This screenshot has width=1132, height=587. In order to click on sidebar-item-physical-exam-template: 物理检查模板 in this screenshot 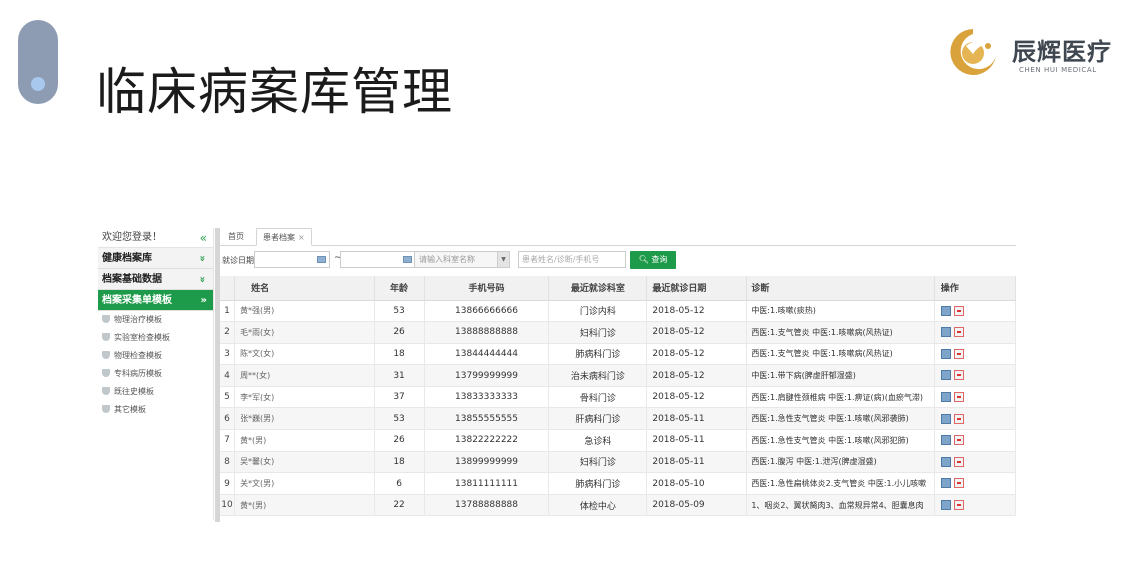, I will do `click(155, 356)`.